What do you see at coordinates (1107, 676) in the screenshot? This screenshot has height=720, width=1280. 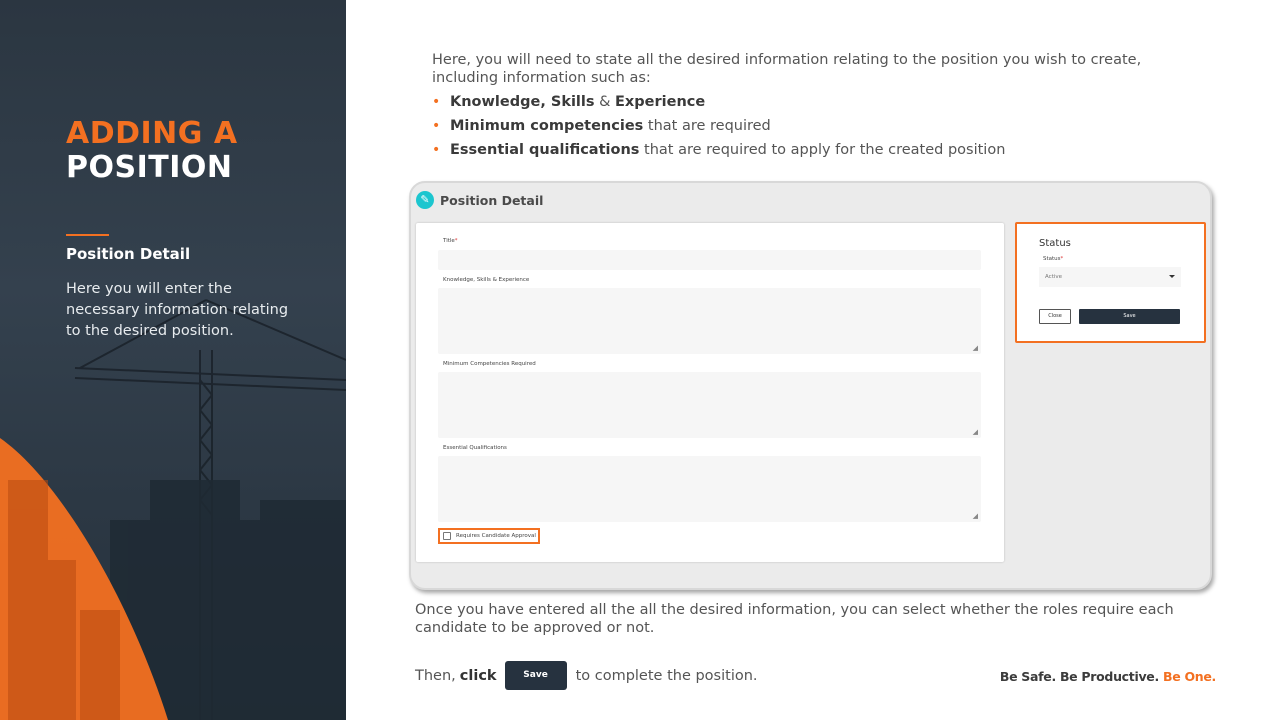 I see `brand-slogan: Be Safe. Be Productive. Be One.` at bounding box center [1107, 676].